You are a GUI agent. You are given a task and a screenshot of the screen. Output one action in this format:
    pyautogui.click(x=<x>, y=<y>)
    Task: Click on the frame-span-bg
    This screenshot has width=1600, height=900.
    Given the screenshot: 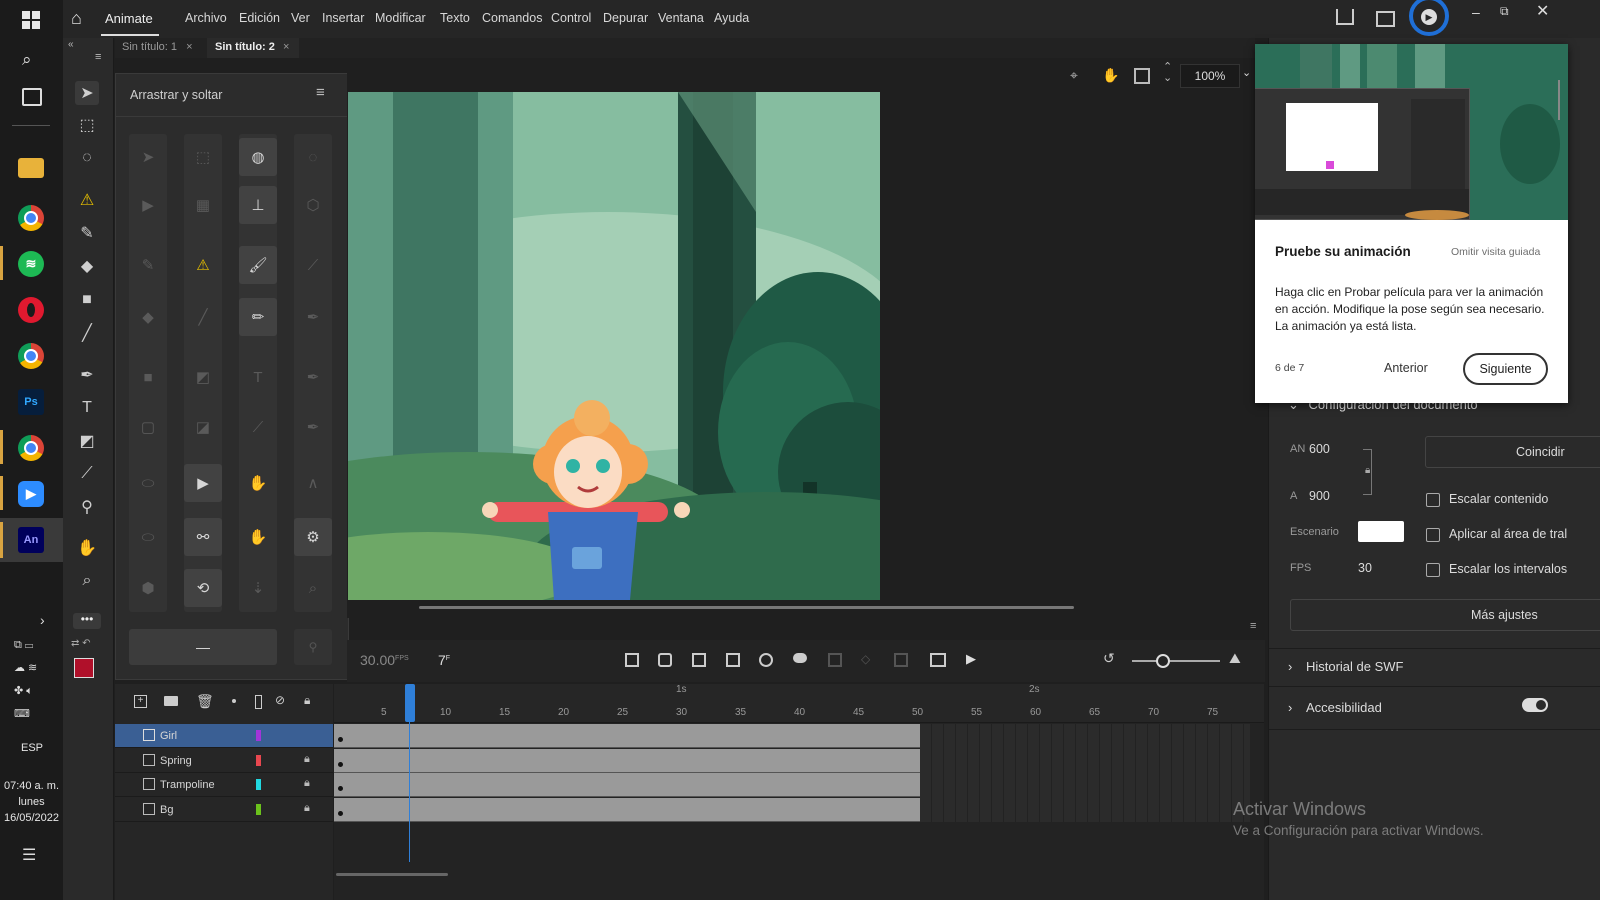 What is the action you would take?
    pyautogui.click(x=627, y=810)
    